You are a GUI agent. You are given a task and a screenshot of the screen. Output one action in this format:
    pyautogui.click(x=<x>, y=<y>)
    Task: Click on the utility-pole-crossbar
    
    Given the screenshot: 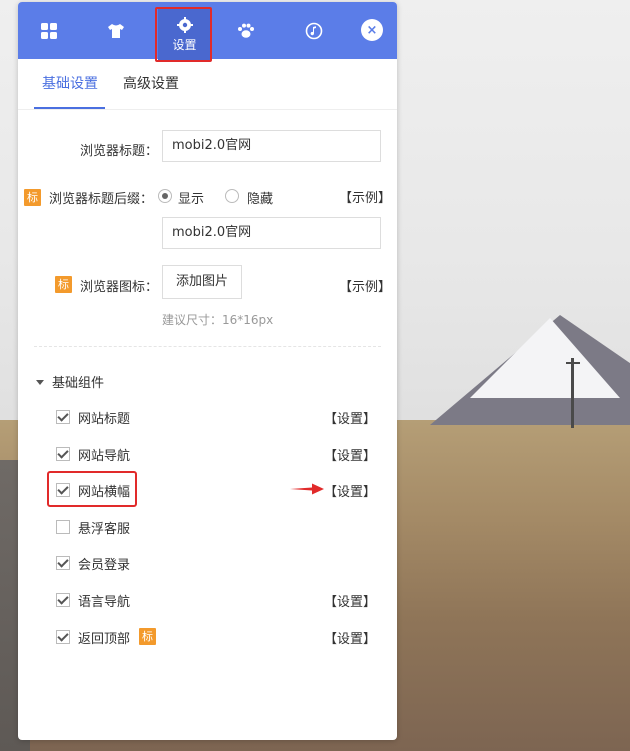 What is the action you would take?
    pyautogui.click(x=573, y=363)
    